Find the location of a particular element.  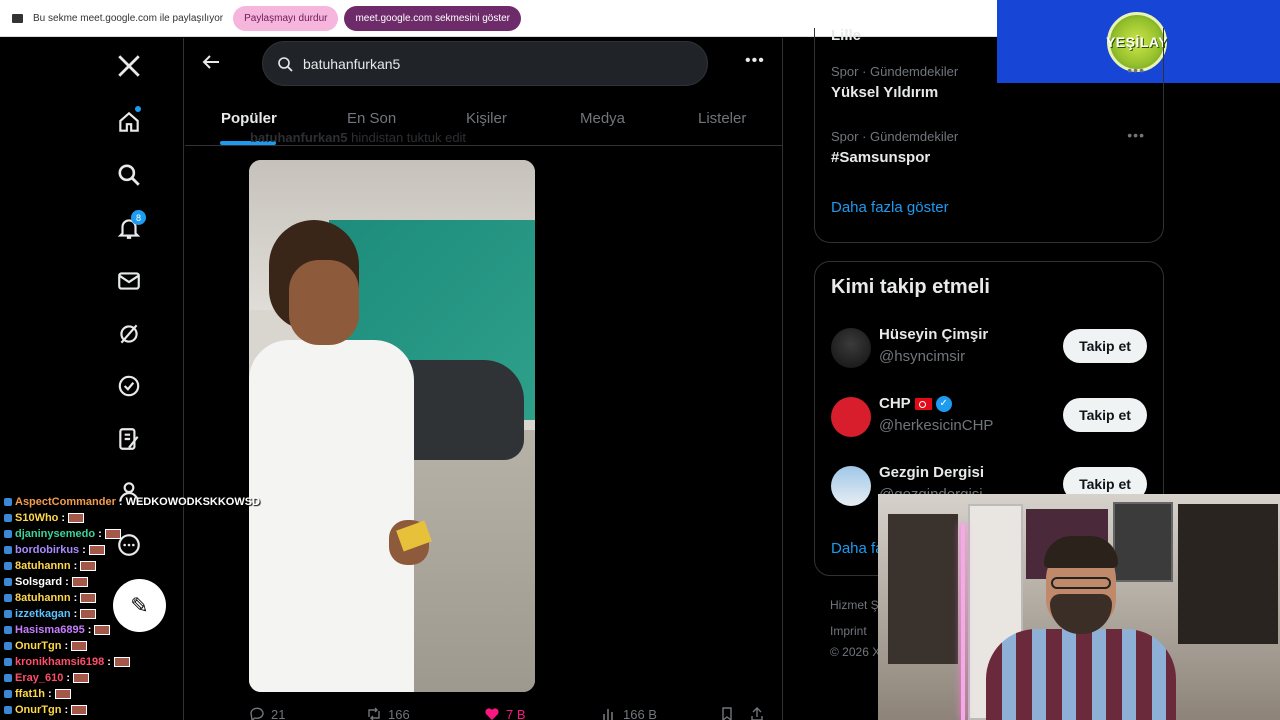

follow-suggestion: Hüseyin Çimşir @hsyncimsir Takip et is located at coordinates (991, 350).